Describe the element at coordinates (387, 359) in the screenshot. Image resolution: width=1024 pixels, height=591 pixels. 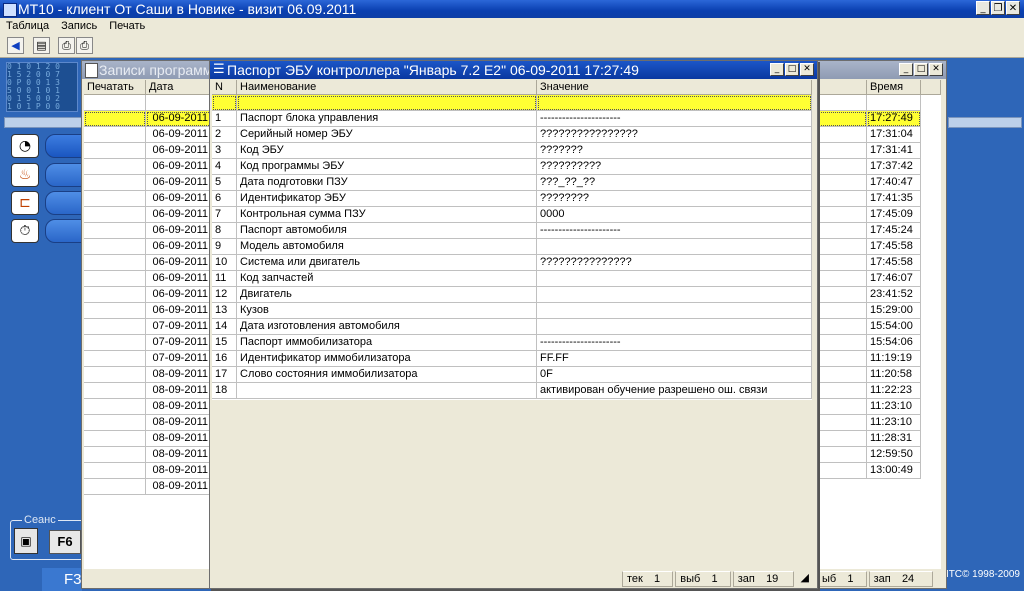
I see `table-cell-name: Идентификатор иммобилизатора` at that location.